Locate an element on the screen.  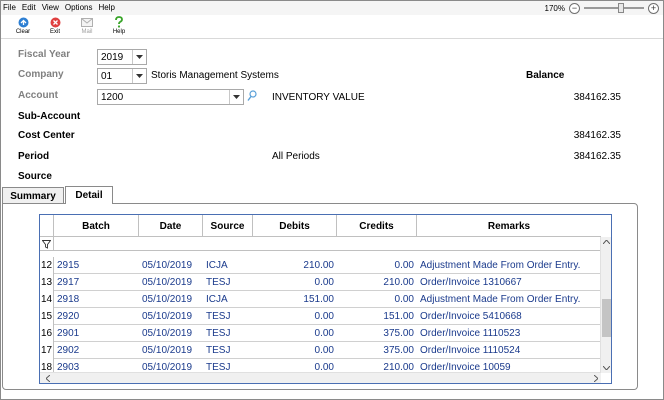
scroll-down-icon is located at coordinates (606, 368).